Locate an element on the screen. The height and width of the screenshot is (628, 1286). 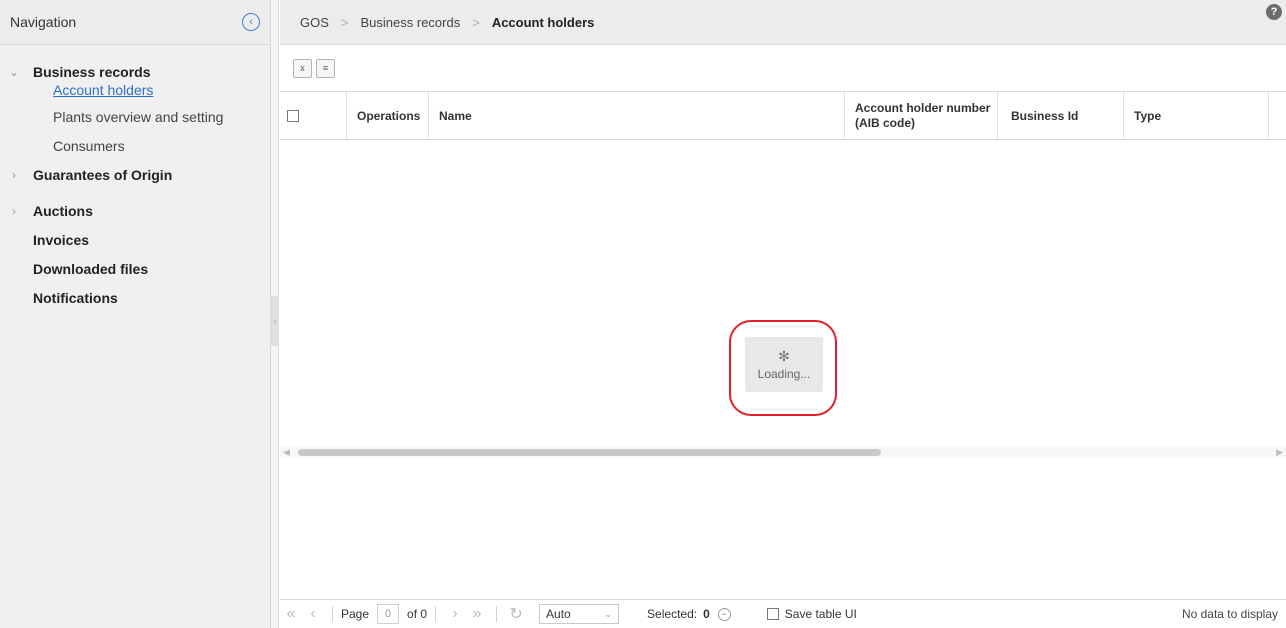
save-table-ui-checkbox is located at coordinates (772, 614).